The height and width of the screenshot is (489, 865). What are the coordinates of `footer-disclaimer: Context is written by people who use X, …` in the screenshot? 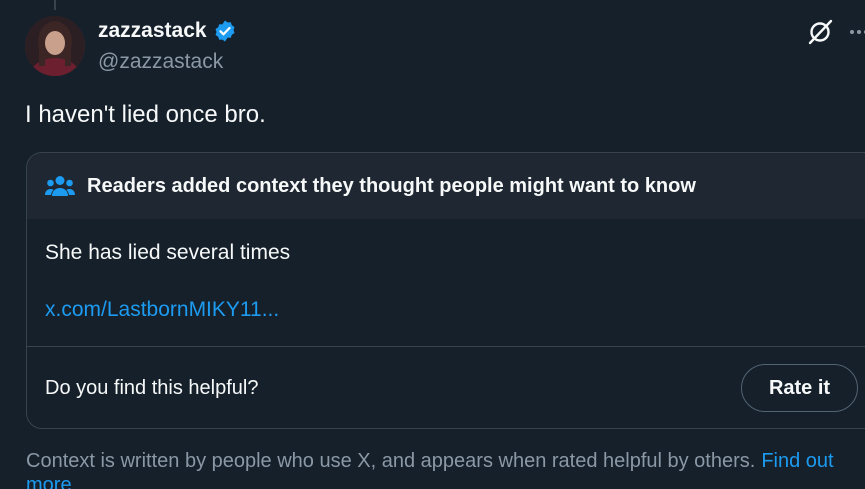 It's located at (391, 461).